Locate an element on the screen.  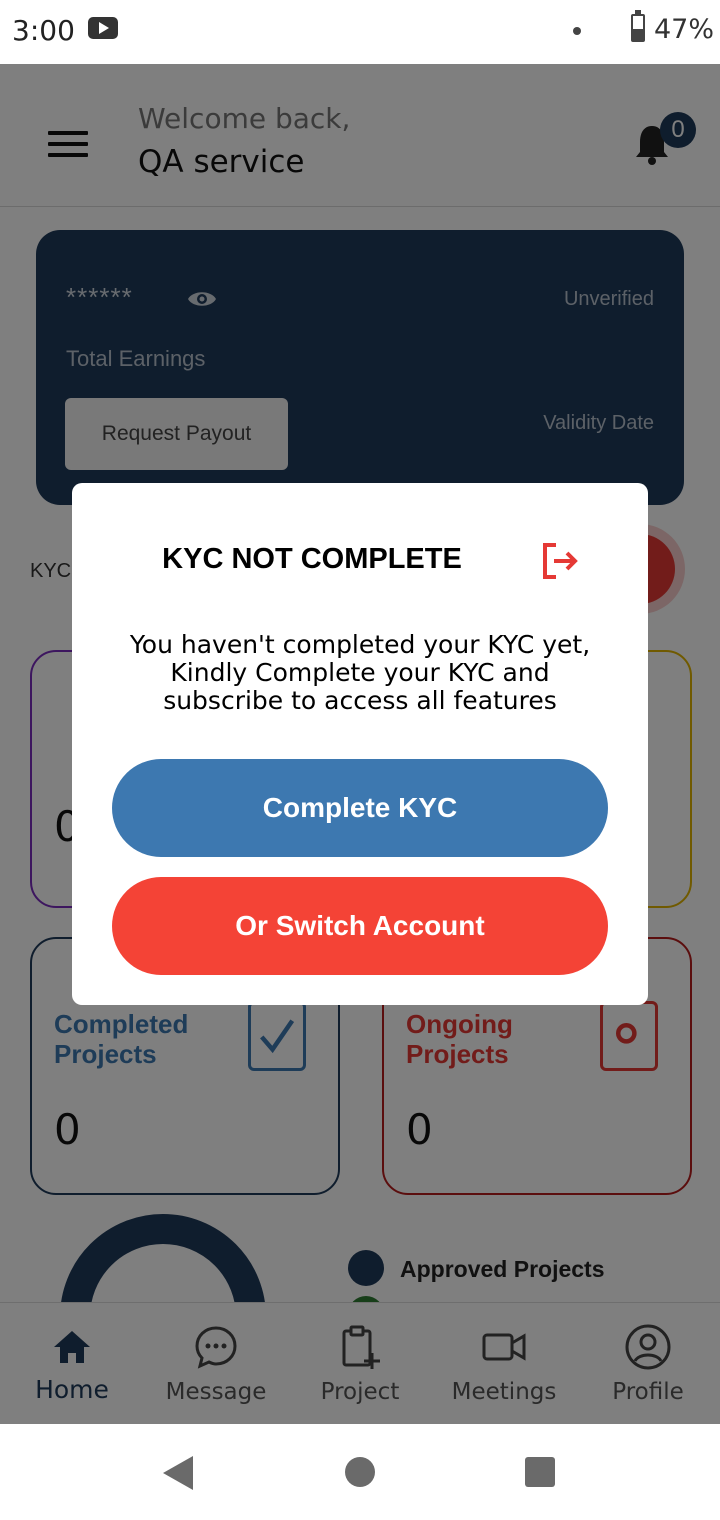
status-time: 3:00 is located at coordinates (43, 30).